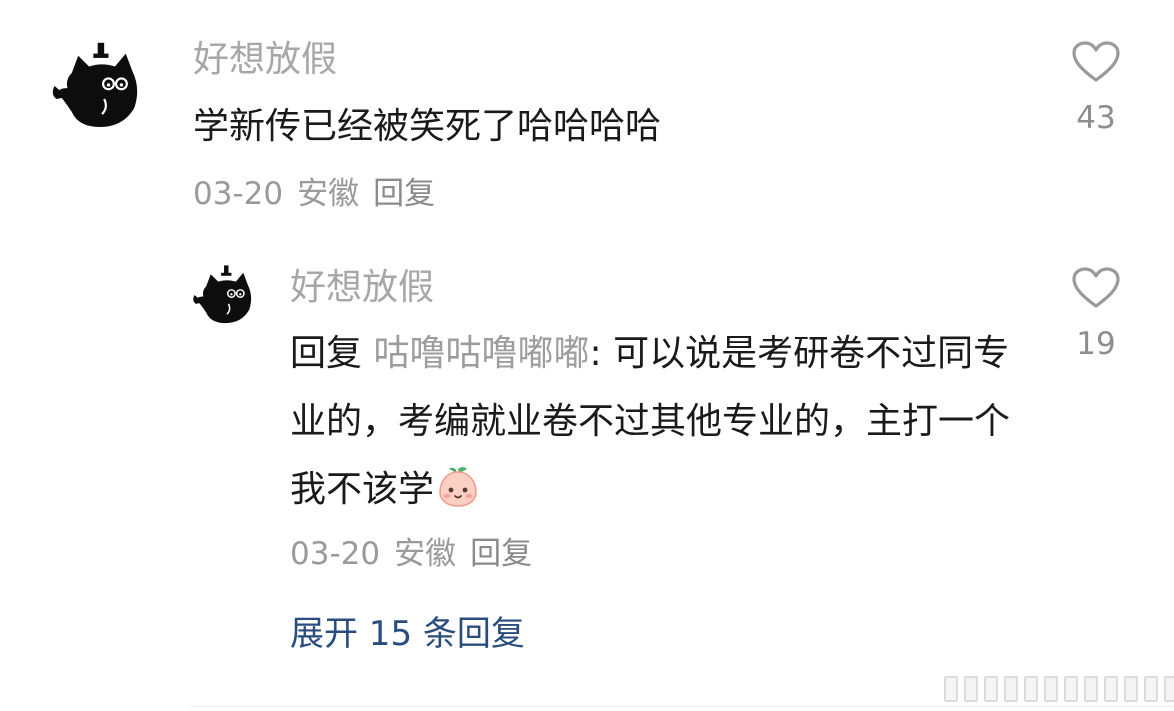 The width and height of the screenshot is (1174, 711). Describe the element at coordinates (682, 706) in the screenshot. I see `divider` at that location.